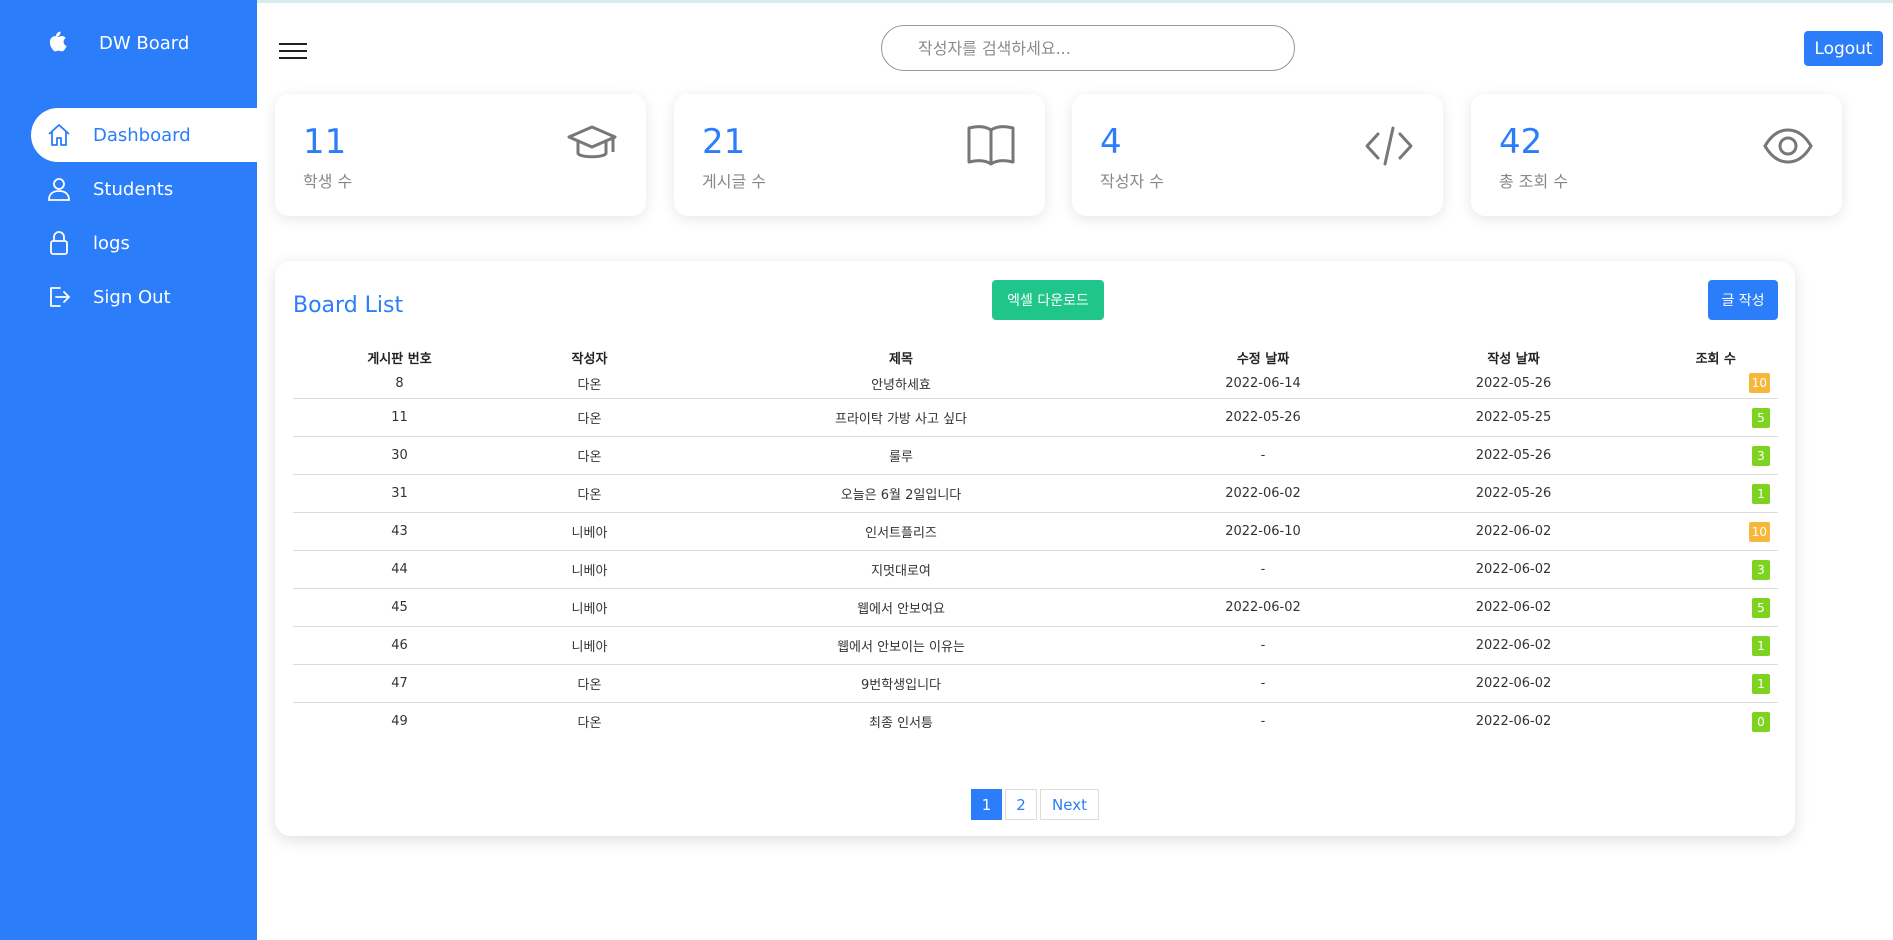 Image resolution: width=1893 pixels, height=940 pixels. What do you see at coordinates (399, 417) in the screenshot?
I see `cell-no: 11` at bounding box center [399, 417].